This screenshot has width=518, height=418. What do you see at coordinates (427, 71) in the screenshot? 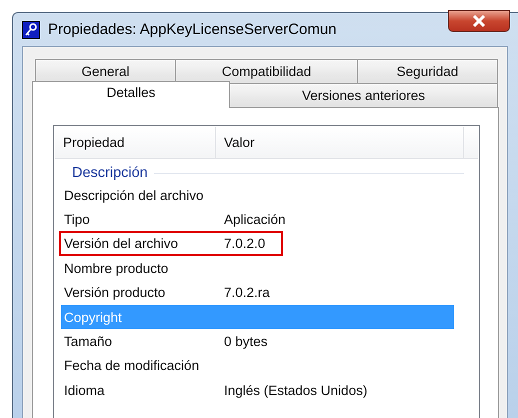
I see `tab: Seguridad` at bounding box center [427, 71].